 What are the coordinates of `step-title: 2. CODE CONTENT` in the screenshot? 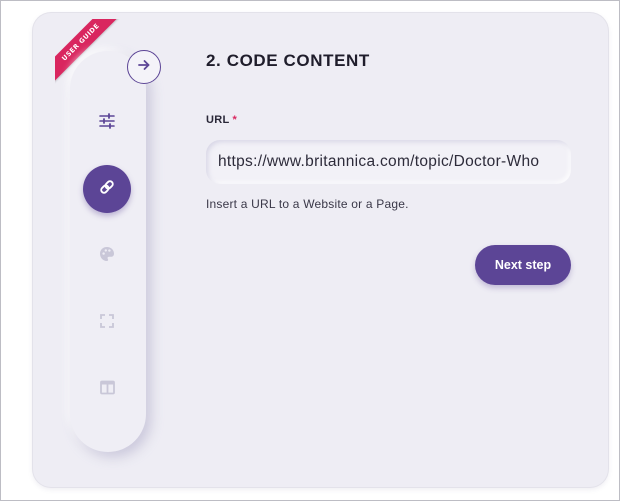 It's located at (288, 60).